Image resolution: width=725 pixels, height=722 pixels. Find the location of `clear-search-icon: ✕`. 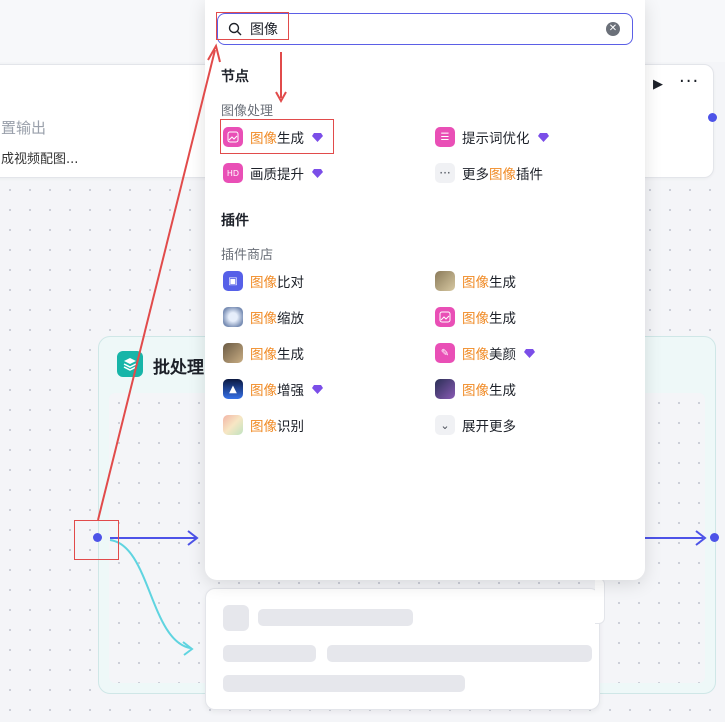

clear-search-icon: ✕ is located at coordinates (613, 29).